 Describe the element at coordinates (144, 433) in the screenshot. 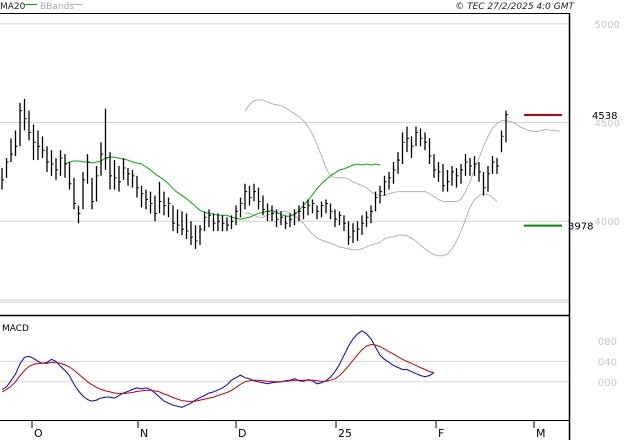

I see `time-tick-label: N` at that location.